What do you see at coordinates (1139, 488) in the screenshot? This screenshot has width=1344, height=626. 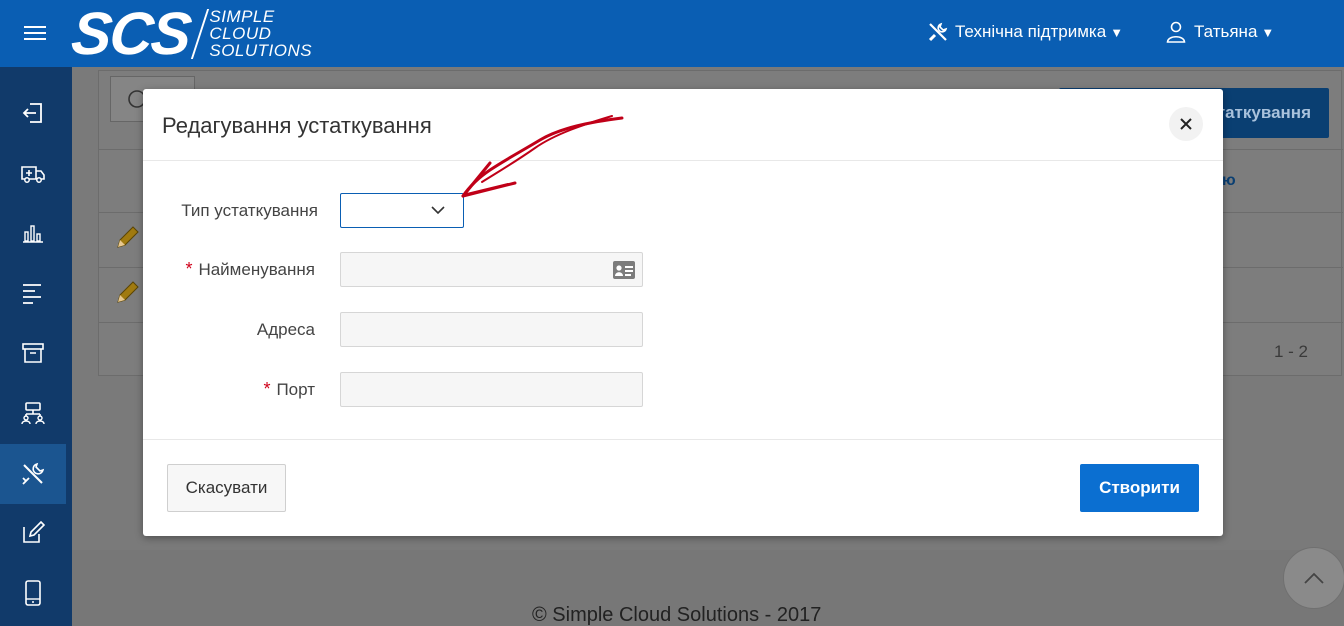 I see `create-button: Створити` at bounding box center [1139, 488].